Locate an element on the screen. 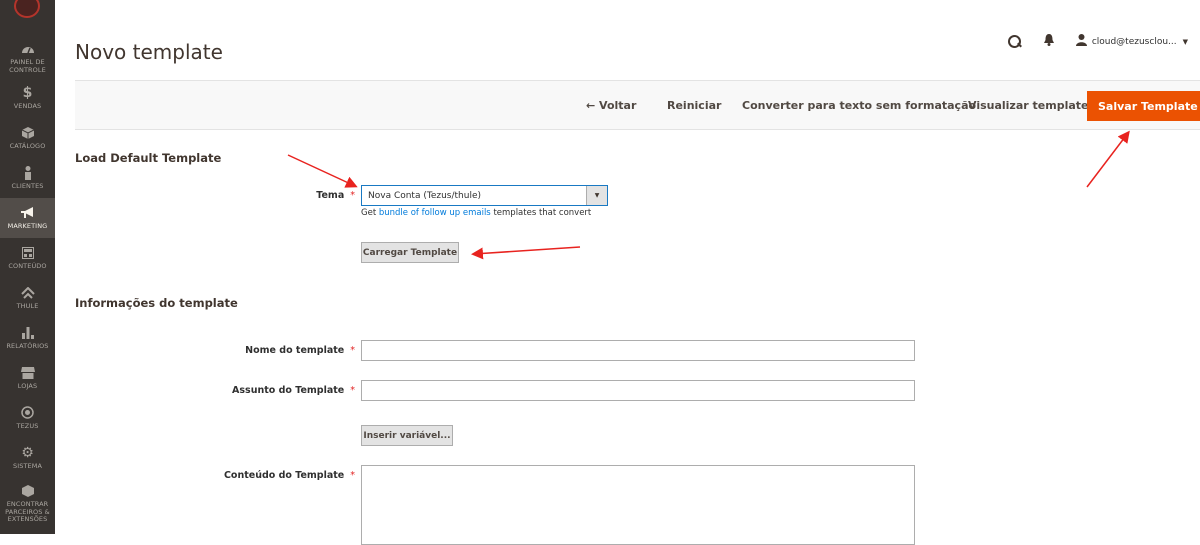  sidebar-item-label: CONTEÚDO is located at coordinates (27, 265).